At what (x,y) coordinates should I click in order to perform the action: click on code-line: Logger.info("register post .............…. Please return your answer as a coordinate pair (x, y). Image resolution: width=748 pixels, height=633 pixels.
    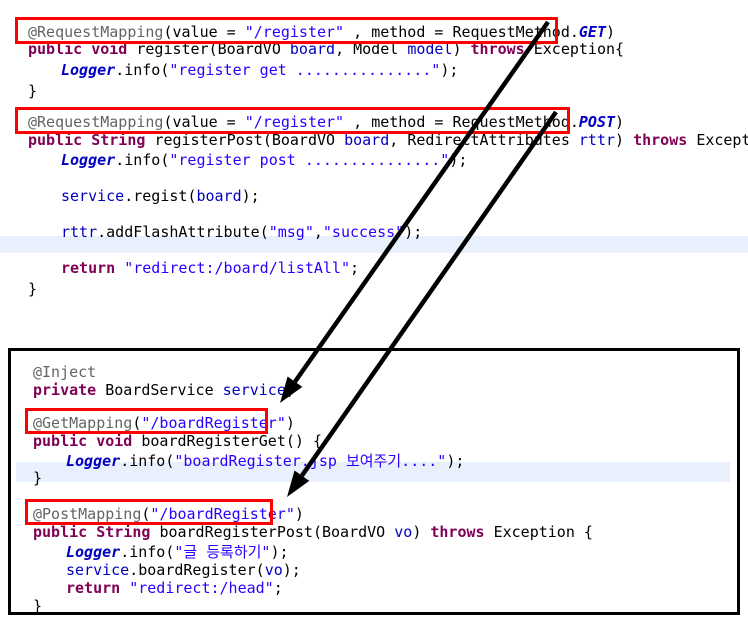
    Looking at the image, I should click on (264, 160).